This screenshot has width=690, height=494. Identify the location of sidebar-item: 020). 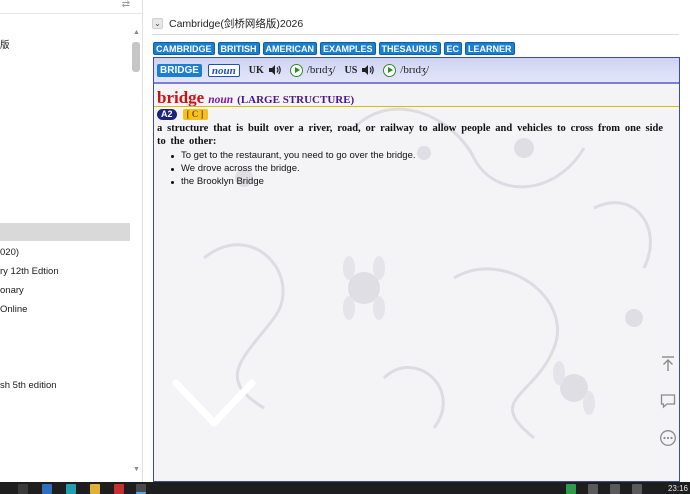
(9, 252).